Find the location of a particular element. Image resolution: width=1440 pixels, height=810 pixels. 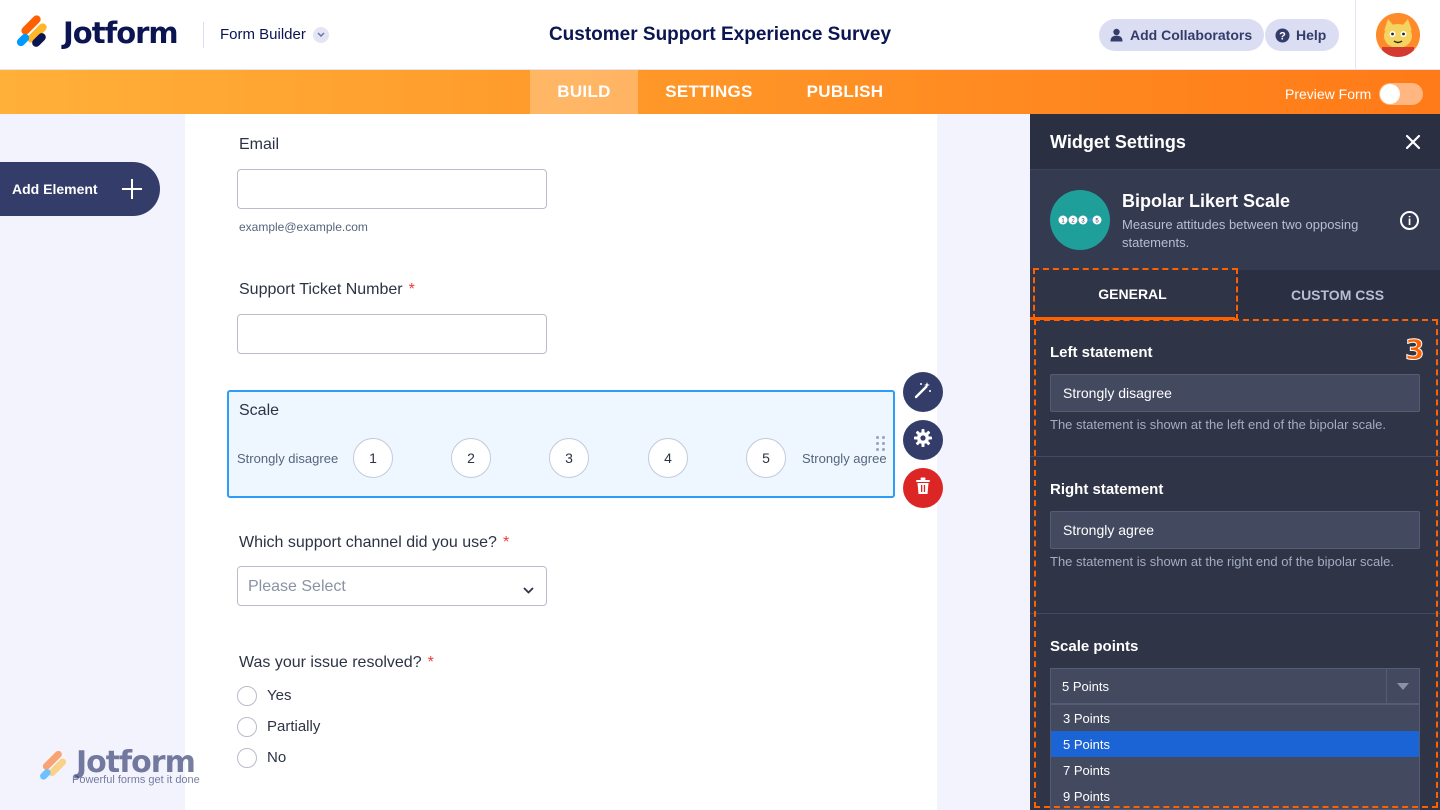

add-collaborators-label: Add Collaborators is located at coordinates (1191, 35).